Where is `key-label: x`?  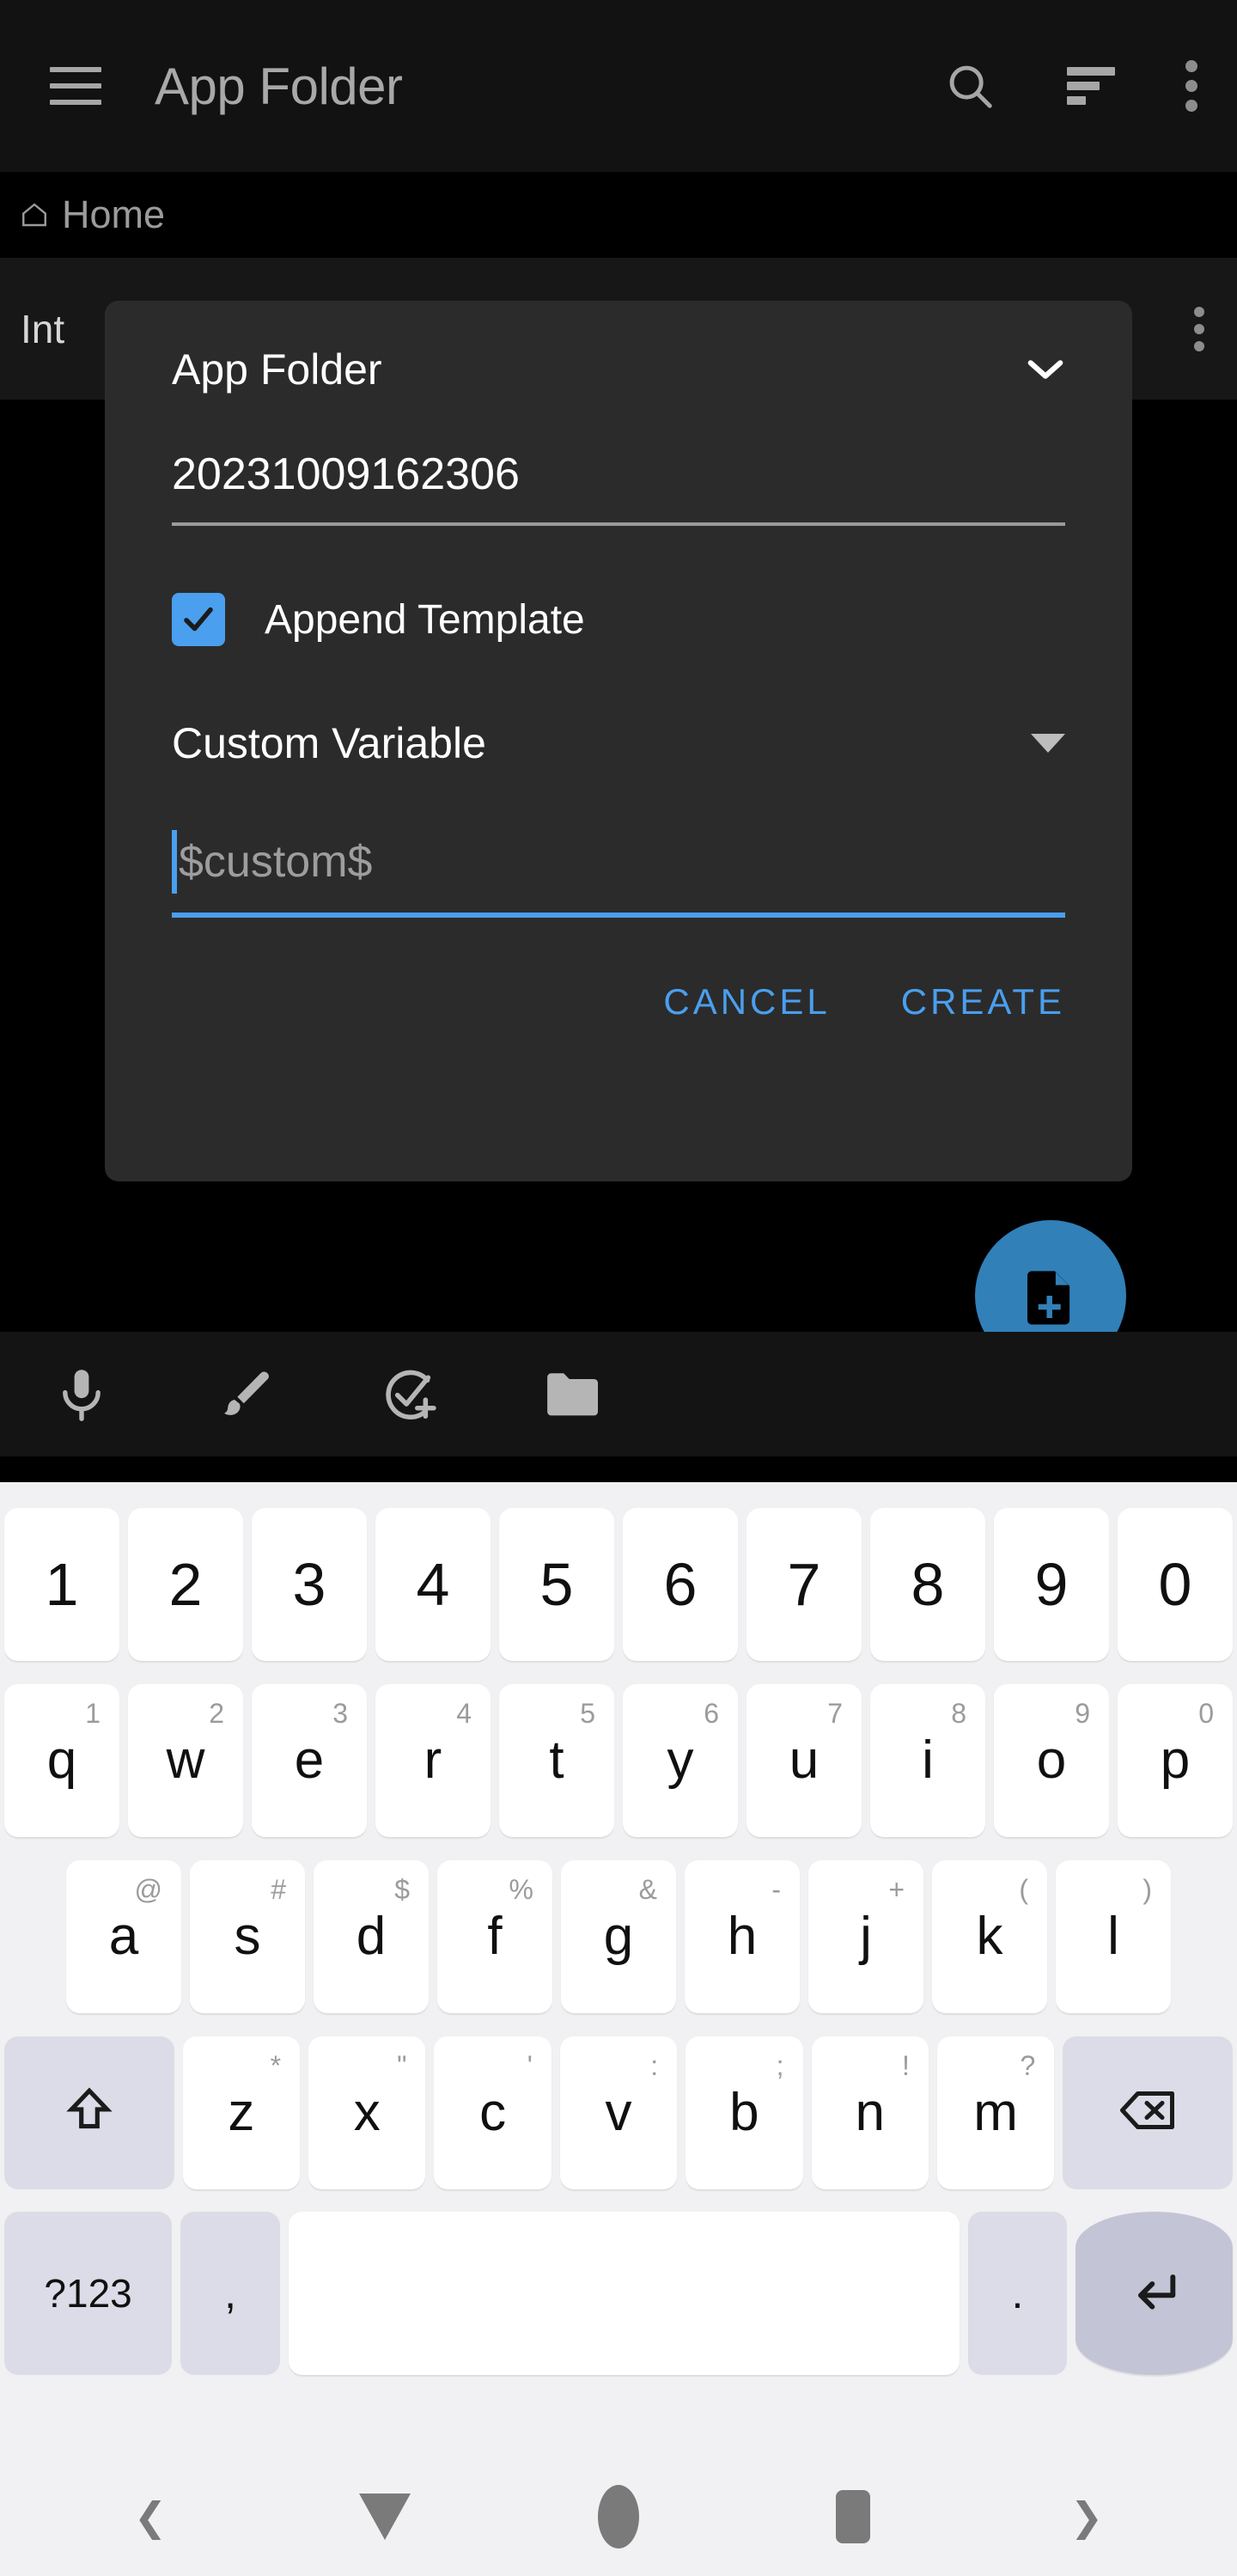 key-label: x is located at coordinates (367, 2112).